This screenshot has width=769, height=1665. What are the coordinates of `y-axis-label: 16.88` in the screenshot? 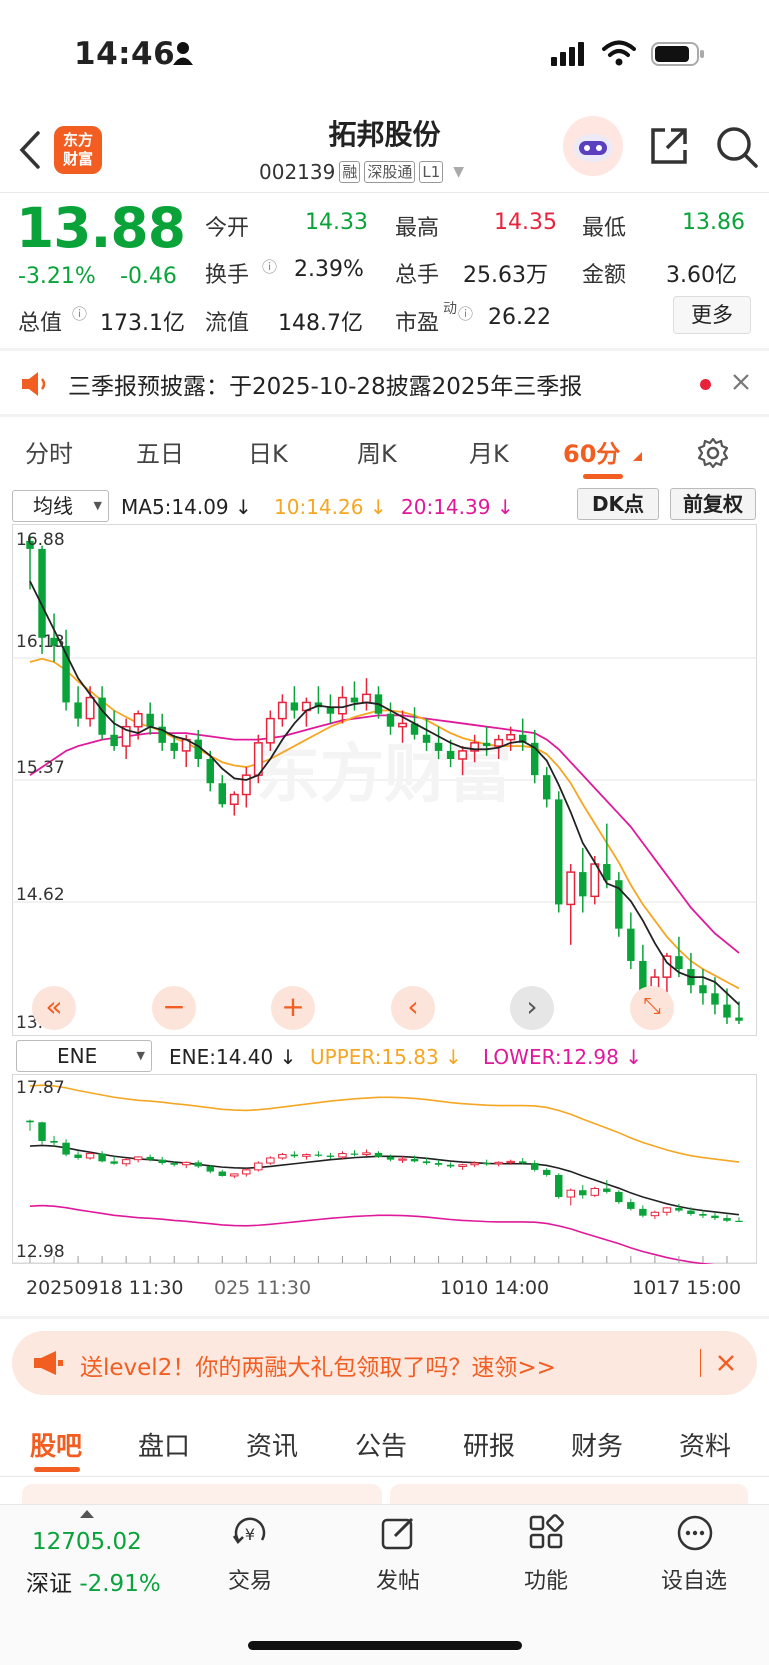 It's located at (40, 540).